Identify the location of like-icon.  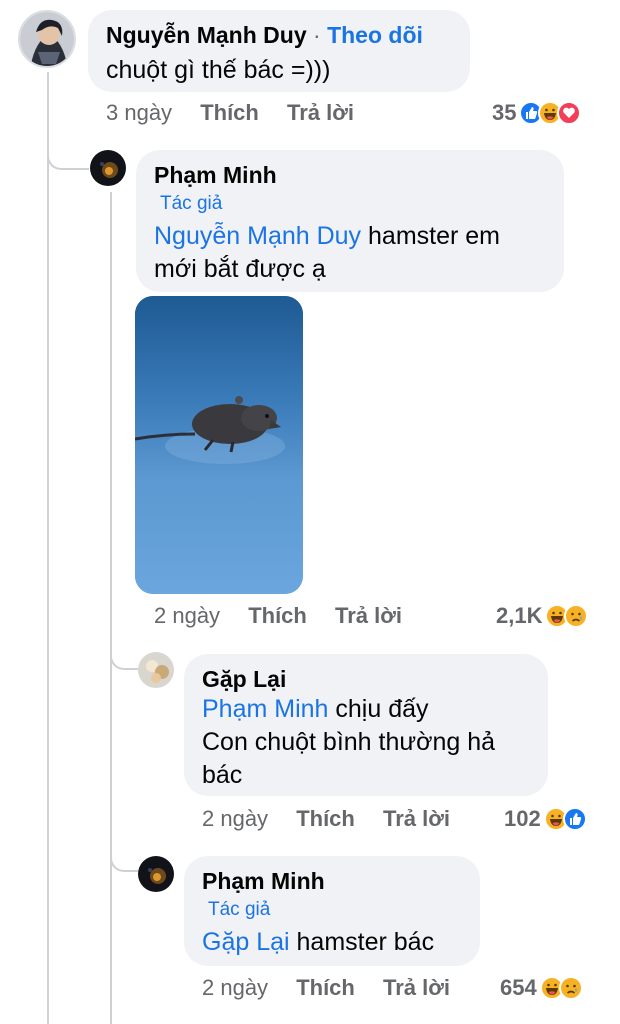
(574, 819).